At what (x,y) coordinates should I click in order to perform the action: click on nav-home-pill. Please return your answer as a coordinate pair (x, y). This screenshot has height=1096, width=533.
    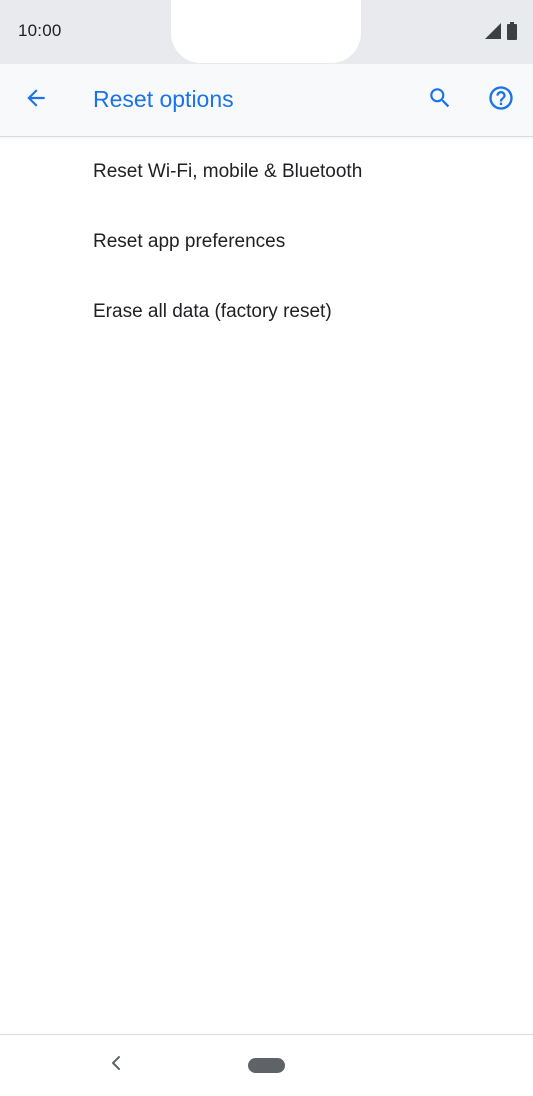
    Looking at the image, I should click on (266, 1065).